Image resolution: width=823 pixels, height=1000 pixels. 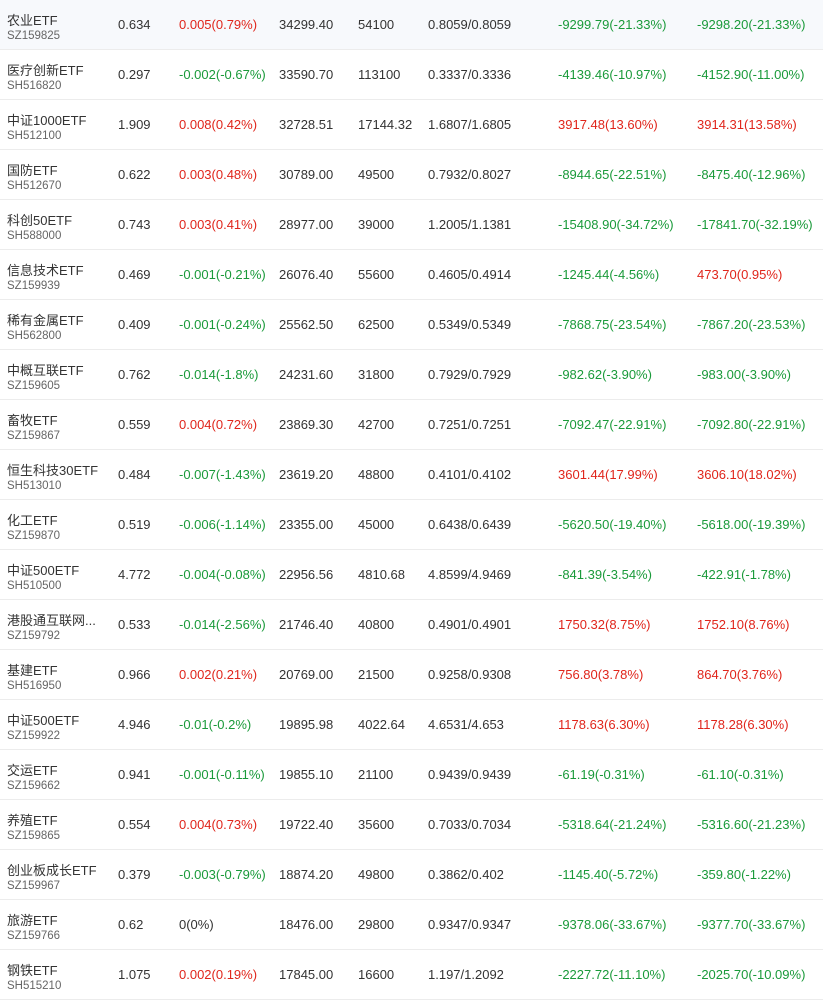 I want to click on change-cell: -0.007(-1.43%), so click(x=222, y=474).